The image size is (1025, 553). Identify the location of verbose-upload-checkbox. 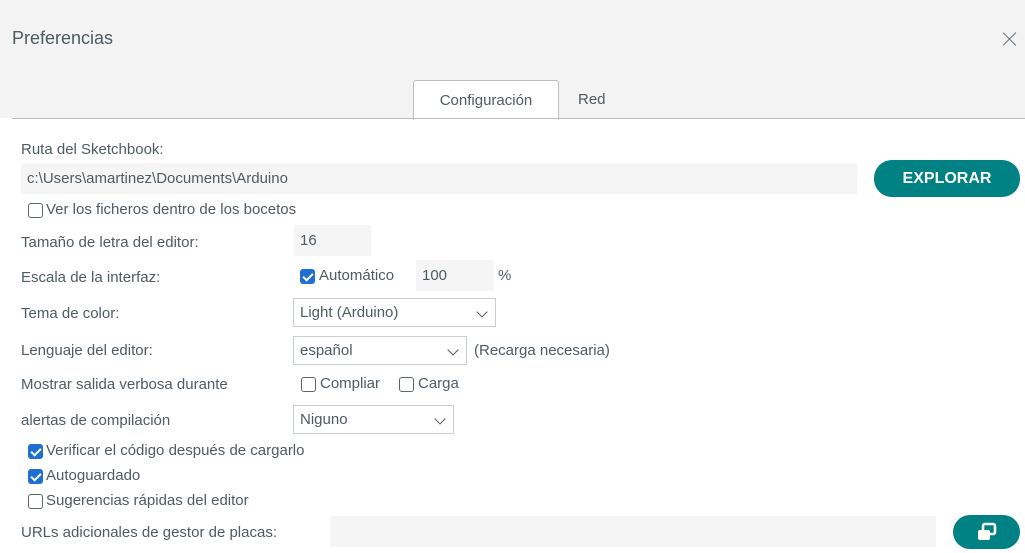
(406, 384).